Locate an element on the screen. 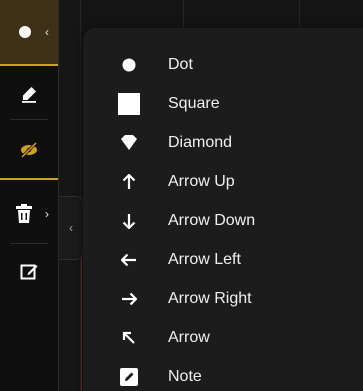  edit-square-icon is located at coordinates (29, 271).